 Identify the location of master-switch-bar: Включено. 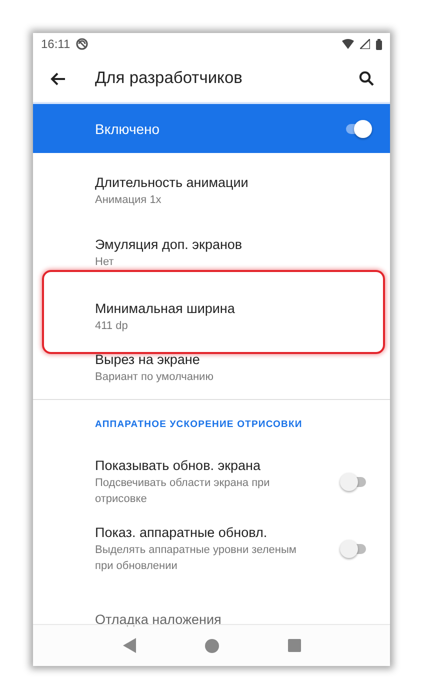
(211, 128).